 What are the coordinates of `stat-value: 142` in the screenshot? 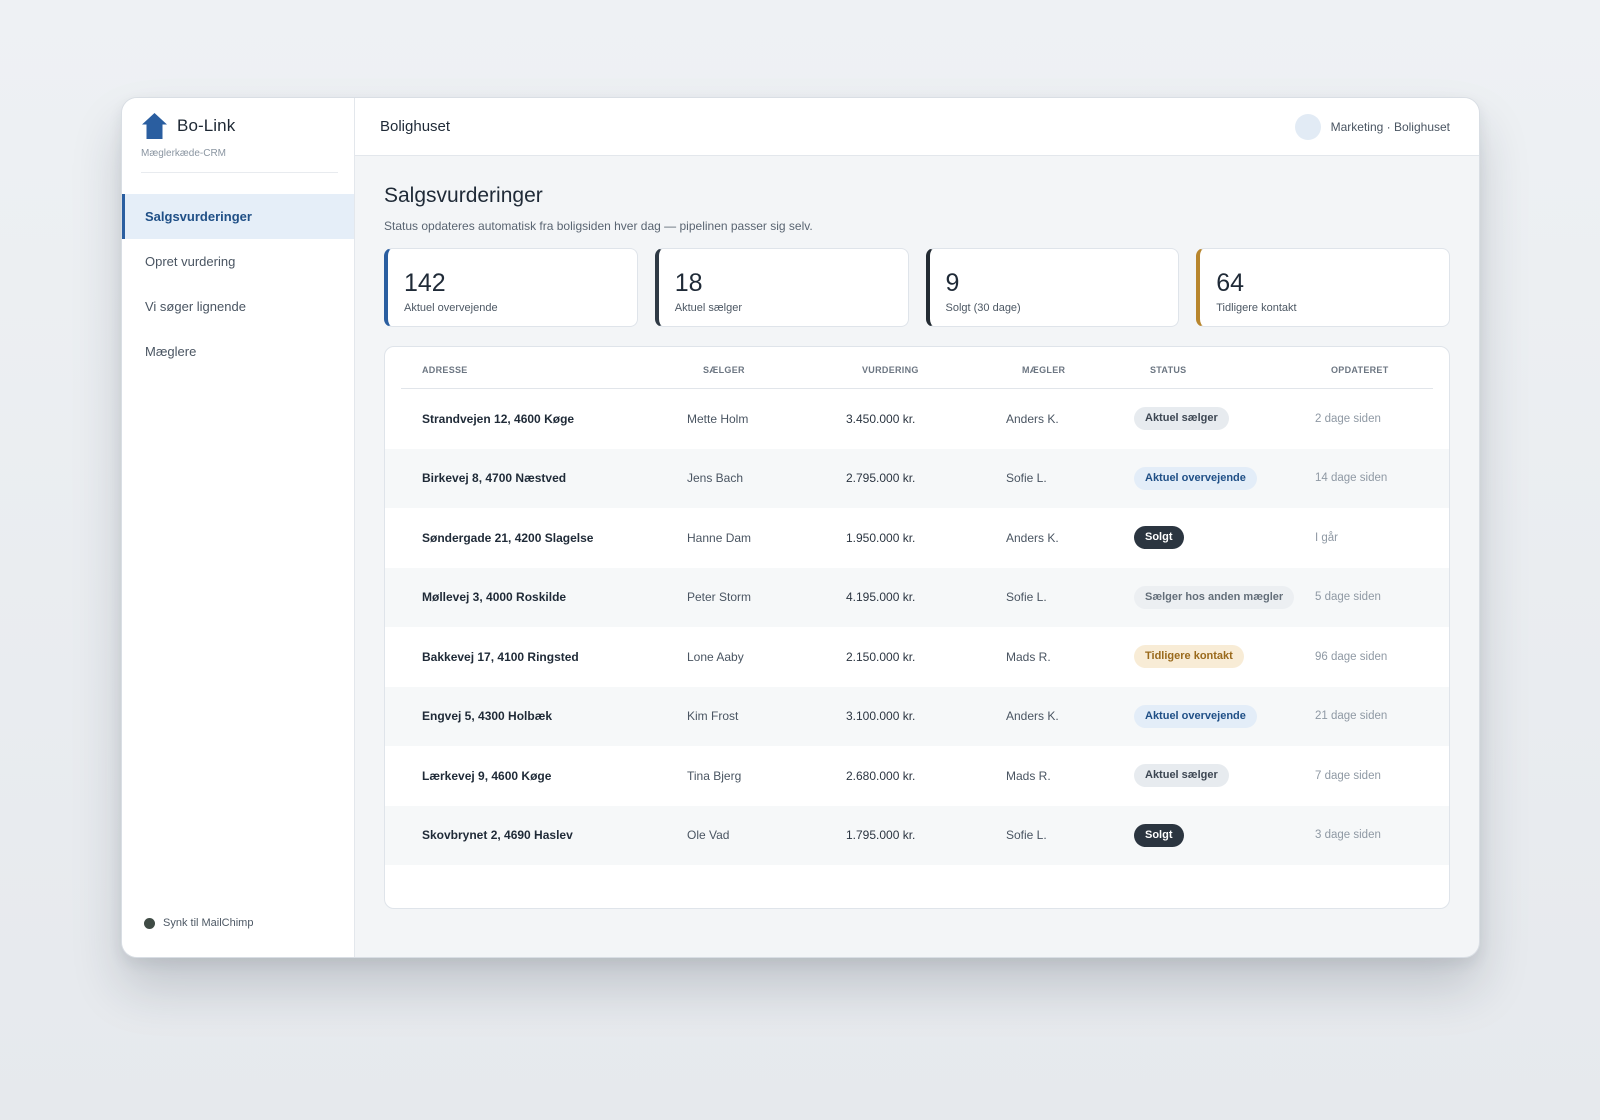 It's located at (425, 283).